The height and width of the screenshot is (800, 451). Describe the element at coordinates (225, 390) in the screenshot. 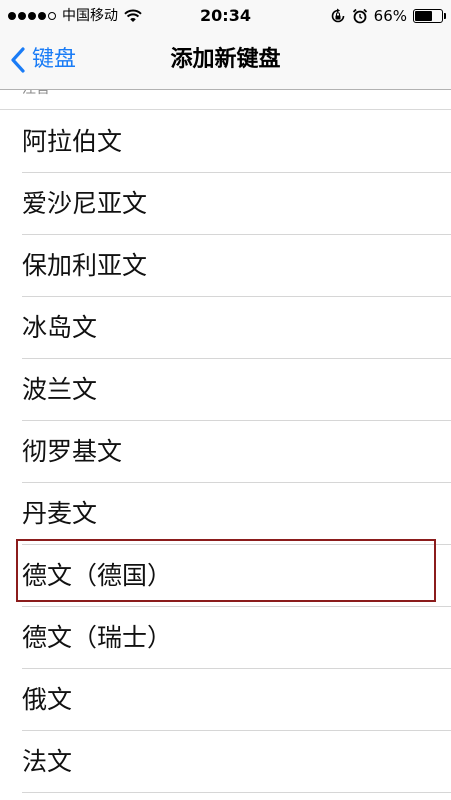

I see `list-item: 波兰文` at that location.